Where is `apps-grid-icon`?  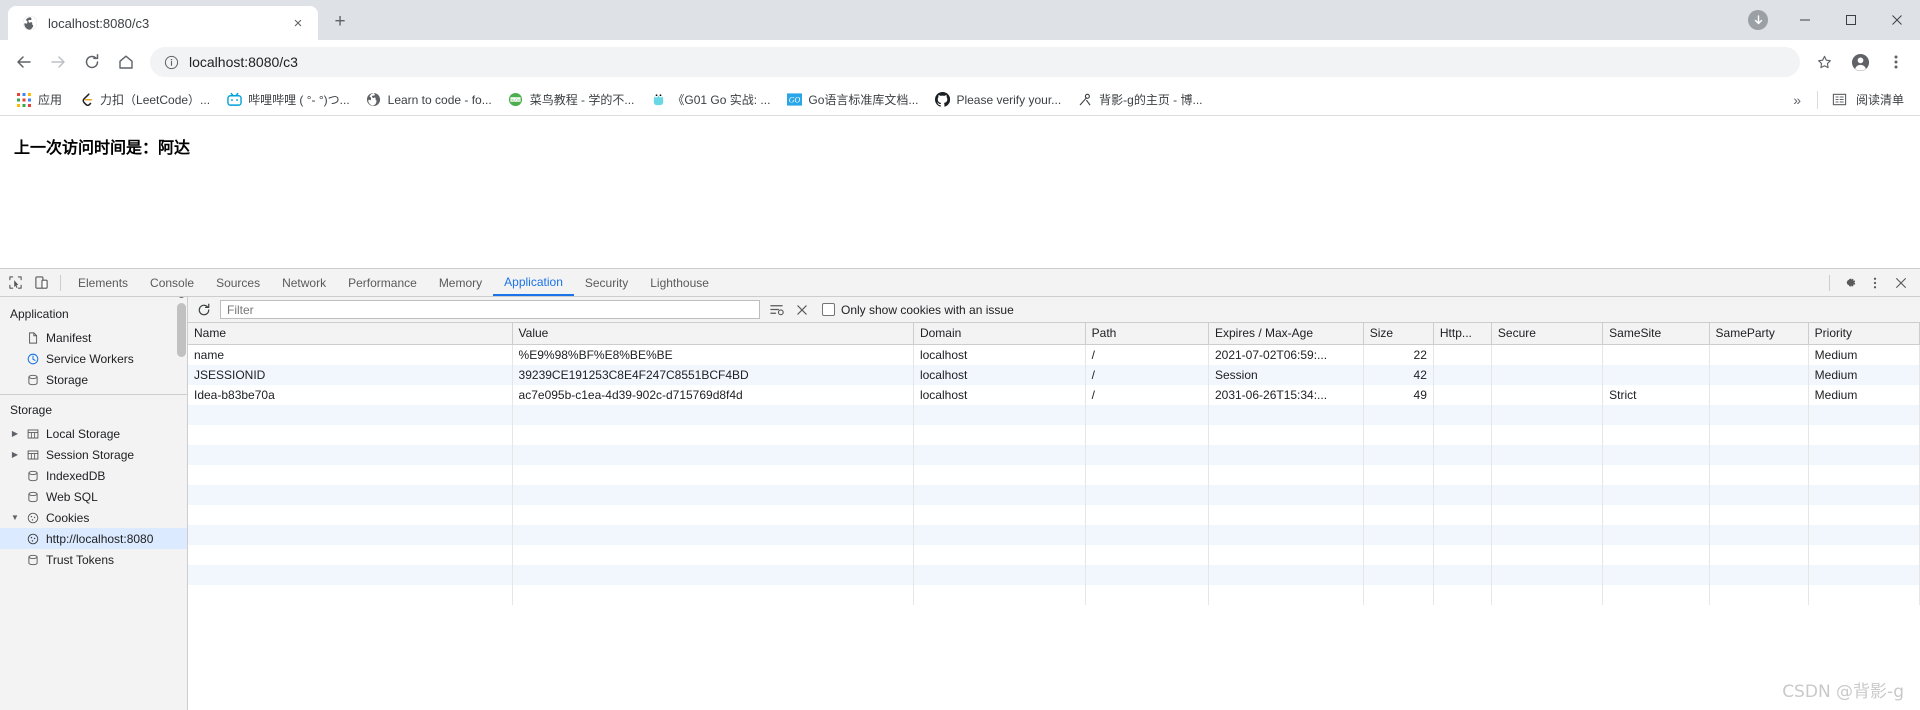 apps-grid-icon is located at coordinates (24, 100).